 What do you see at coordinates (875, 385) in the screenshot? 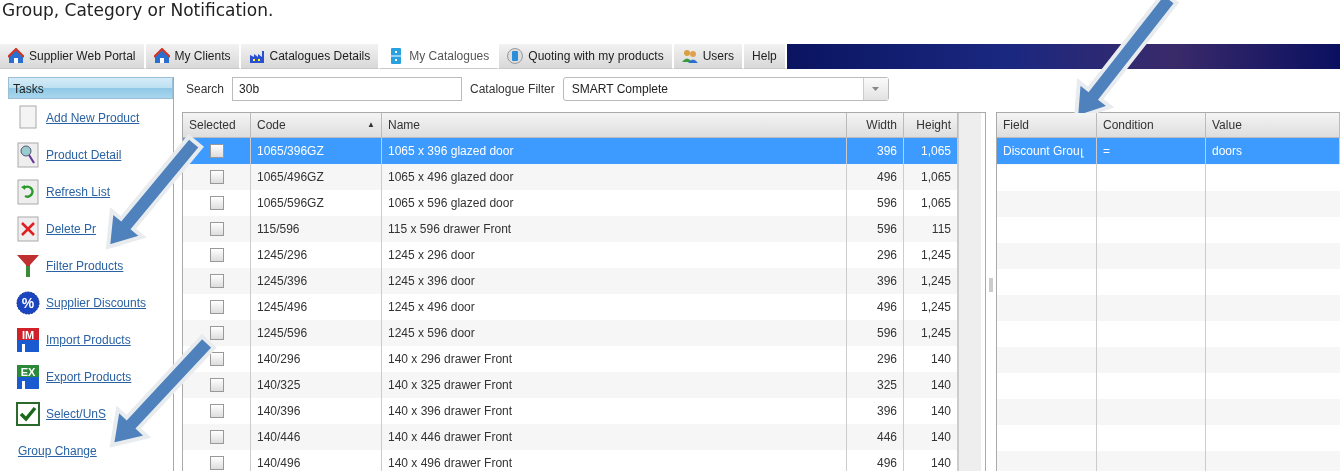
I see `table-cell: 325` at bounding box center [875, 385].